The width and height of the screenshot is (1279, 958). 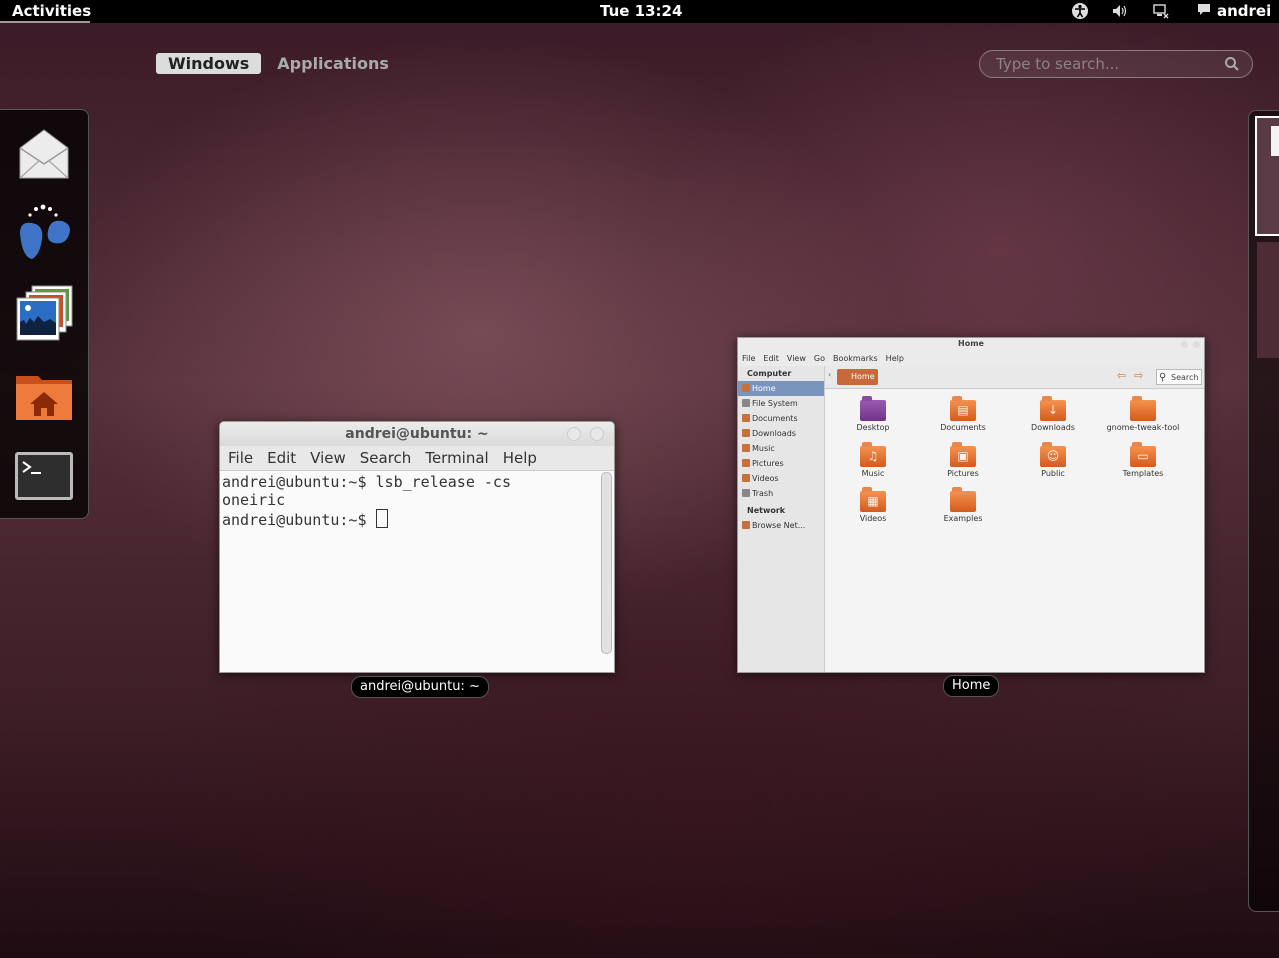 What do you see at coordinates (420, 687) in the screenshot?
I see `terminal-window-caption: andrei@ubuntu: ~` at bounding box center [420, 687].